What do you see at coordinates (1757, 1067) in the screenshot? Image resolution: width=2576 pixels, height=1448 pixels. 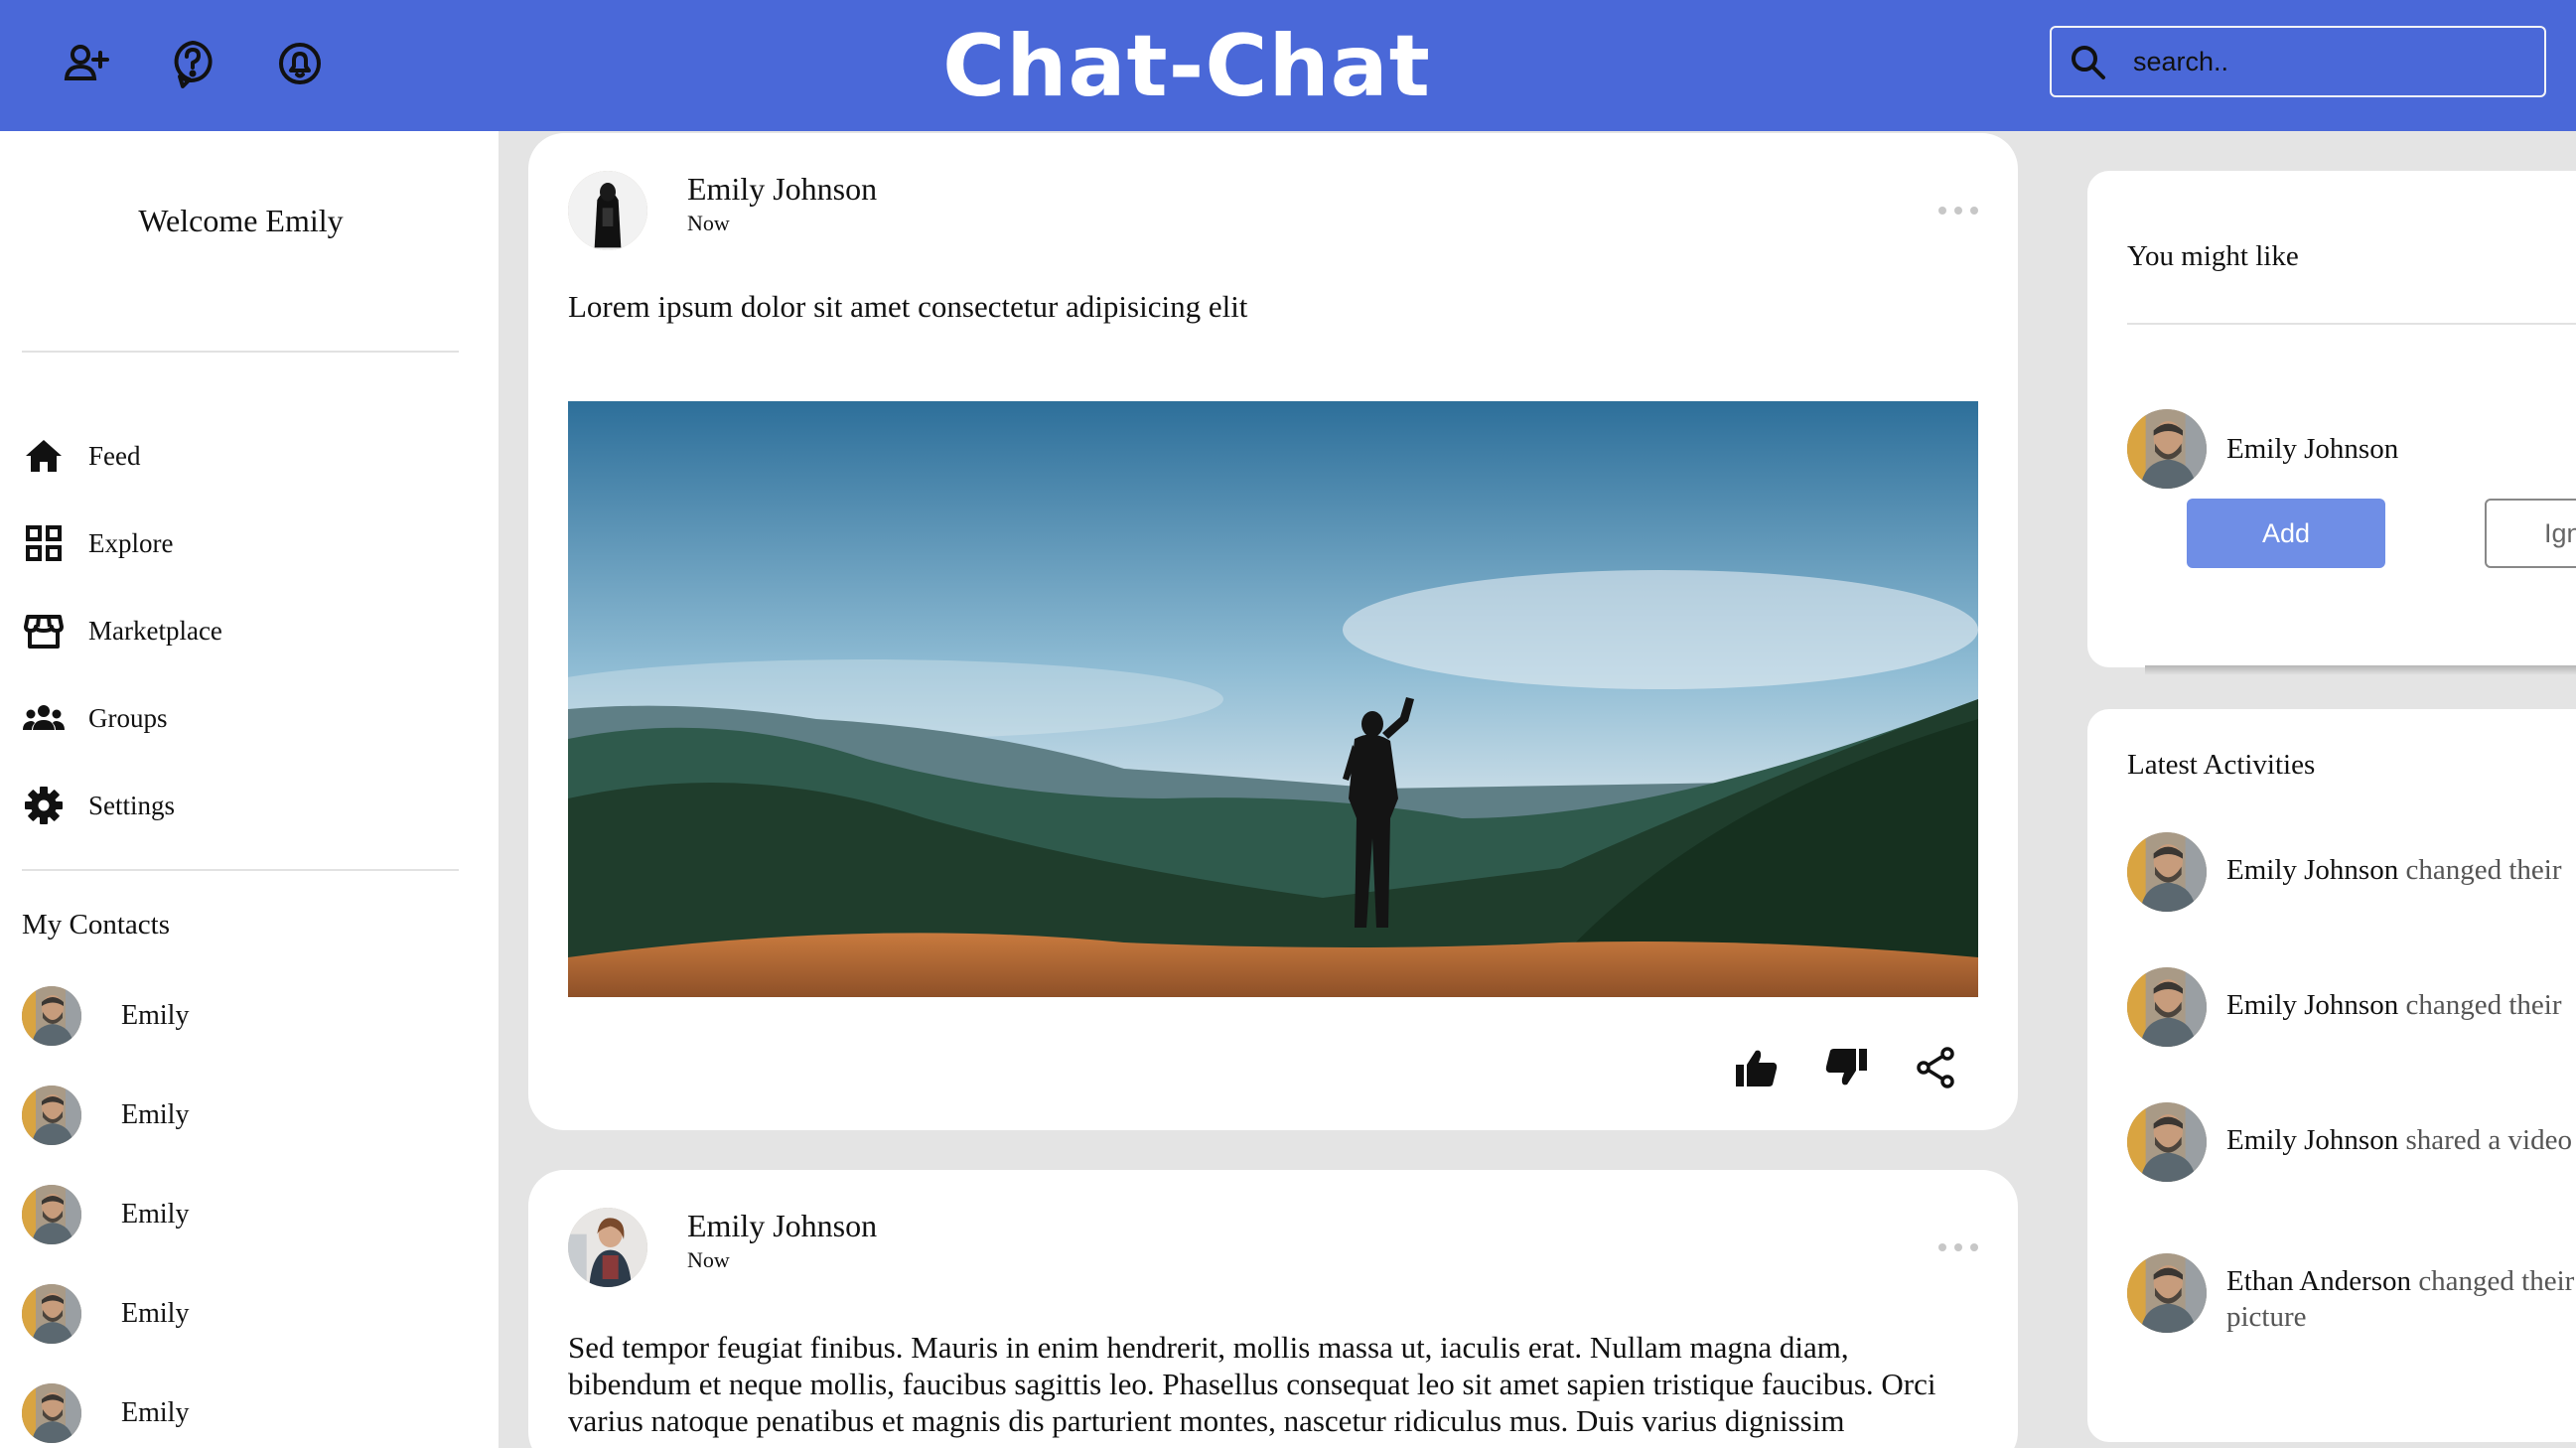 I see `like-icon` at bounding box center [1757, 1067].